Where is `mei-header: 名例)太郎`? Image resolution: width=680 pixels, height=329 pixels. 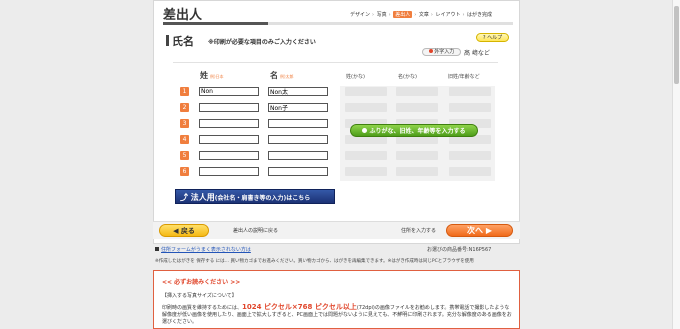 mei-header: 名例)太郎 is located at coordinates (282, 75).